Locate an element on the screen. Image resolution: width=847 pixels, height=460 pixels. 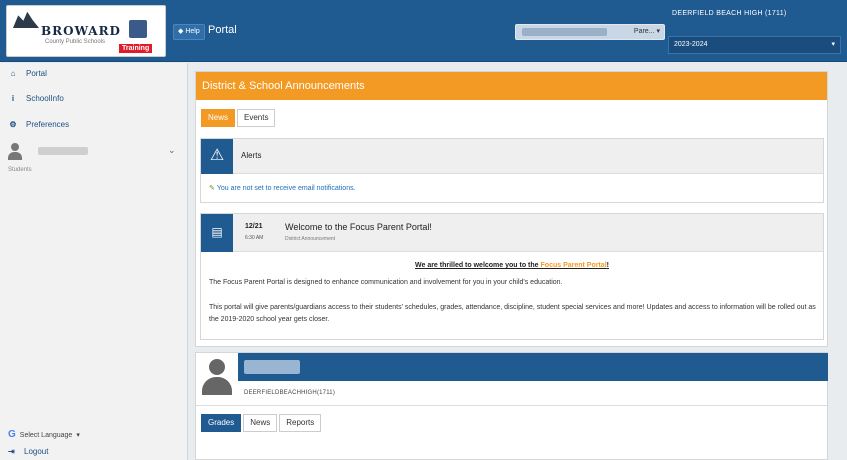
student-tabs: Grades News Reports is located at coordinates (262, 423).